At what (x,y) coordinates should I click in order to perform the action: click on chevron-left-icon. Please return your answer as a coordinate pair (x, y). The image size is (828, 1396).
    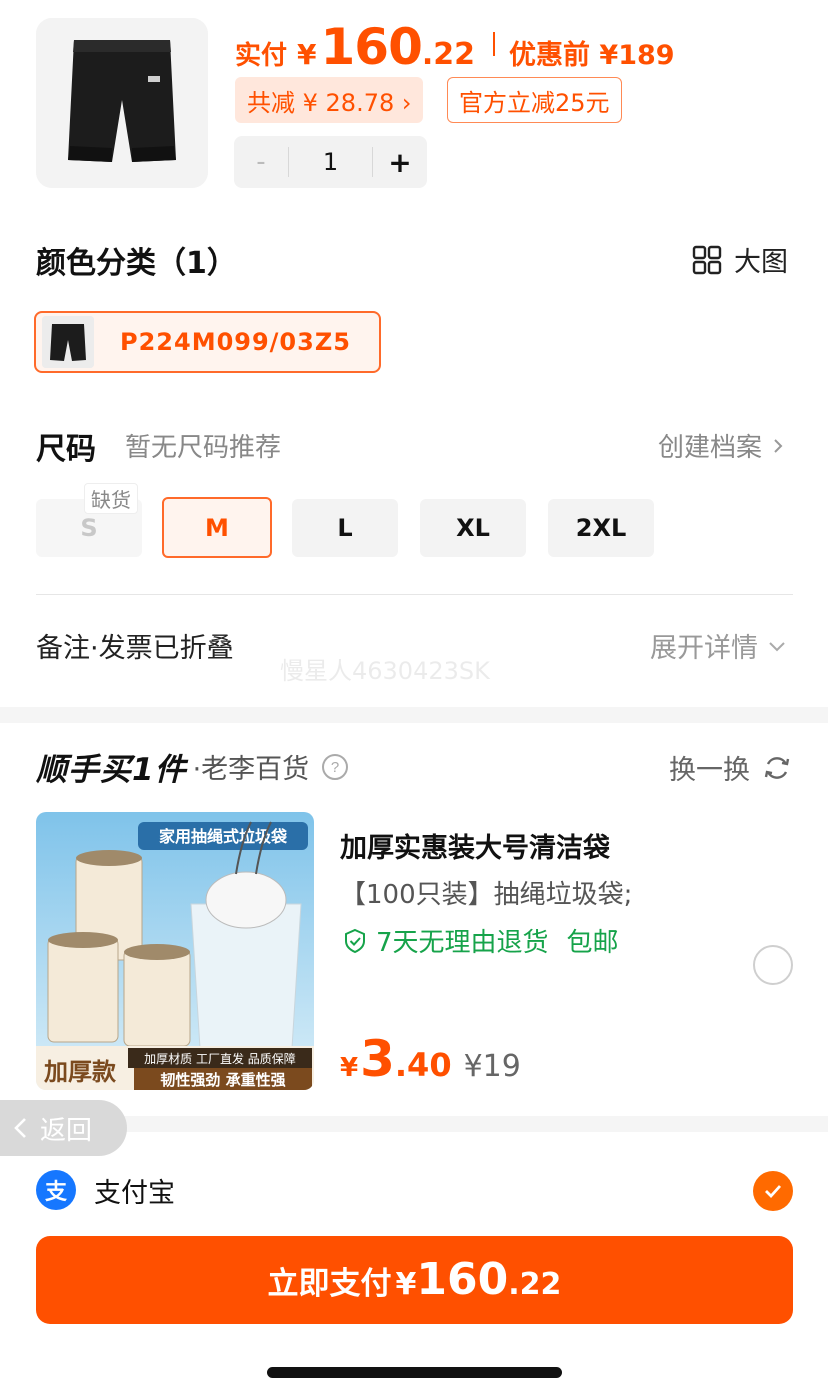
    Looking at the image, I should click on (20, 1128).